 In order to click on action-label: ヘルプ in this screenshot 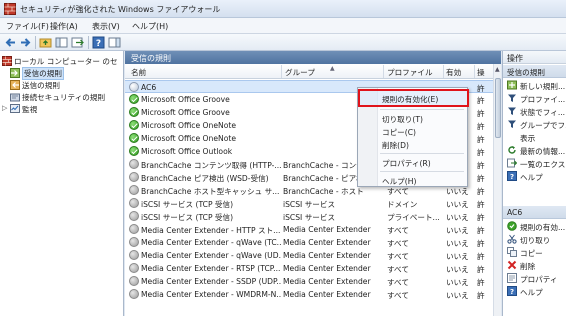, I will do `click(531, 177)`.